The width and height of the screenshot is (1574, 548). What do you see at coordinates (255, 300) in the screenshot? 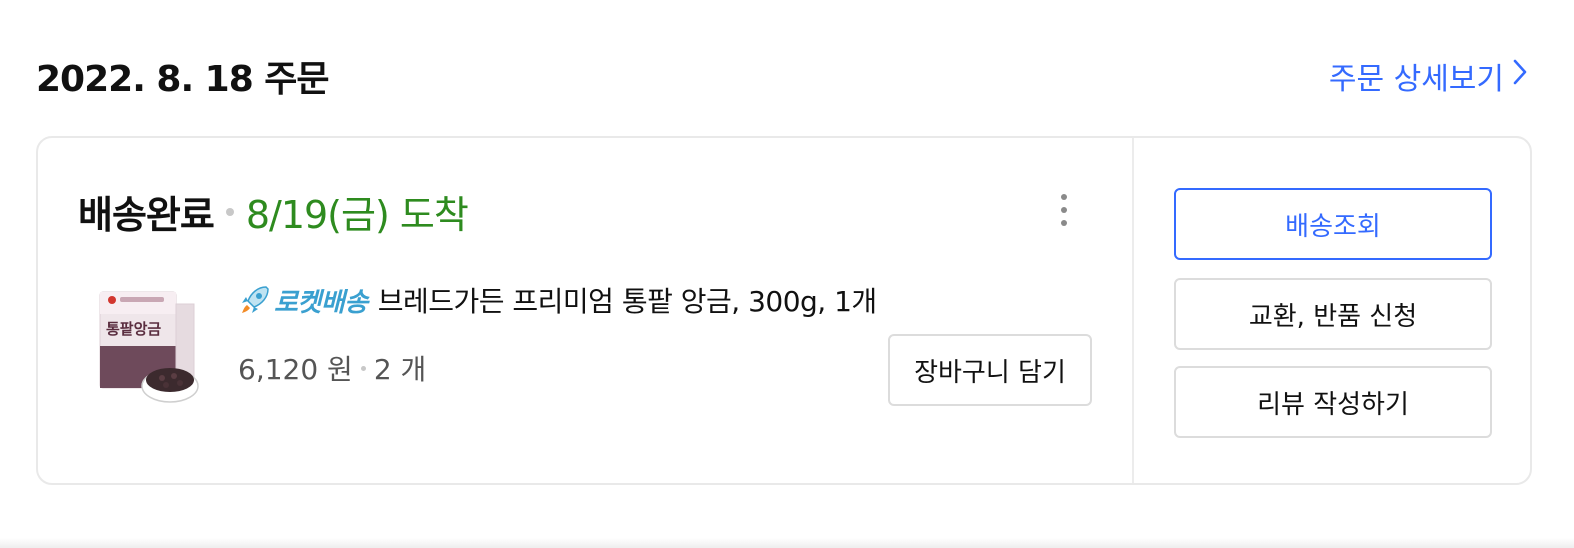
I see `rocket-icon` at bounding box center [255, 300].